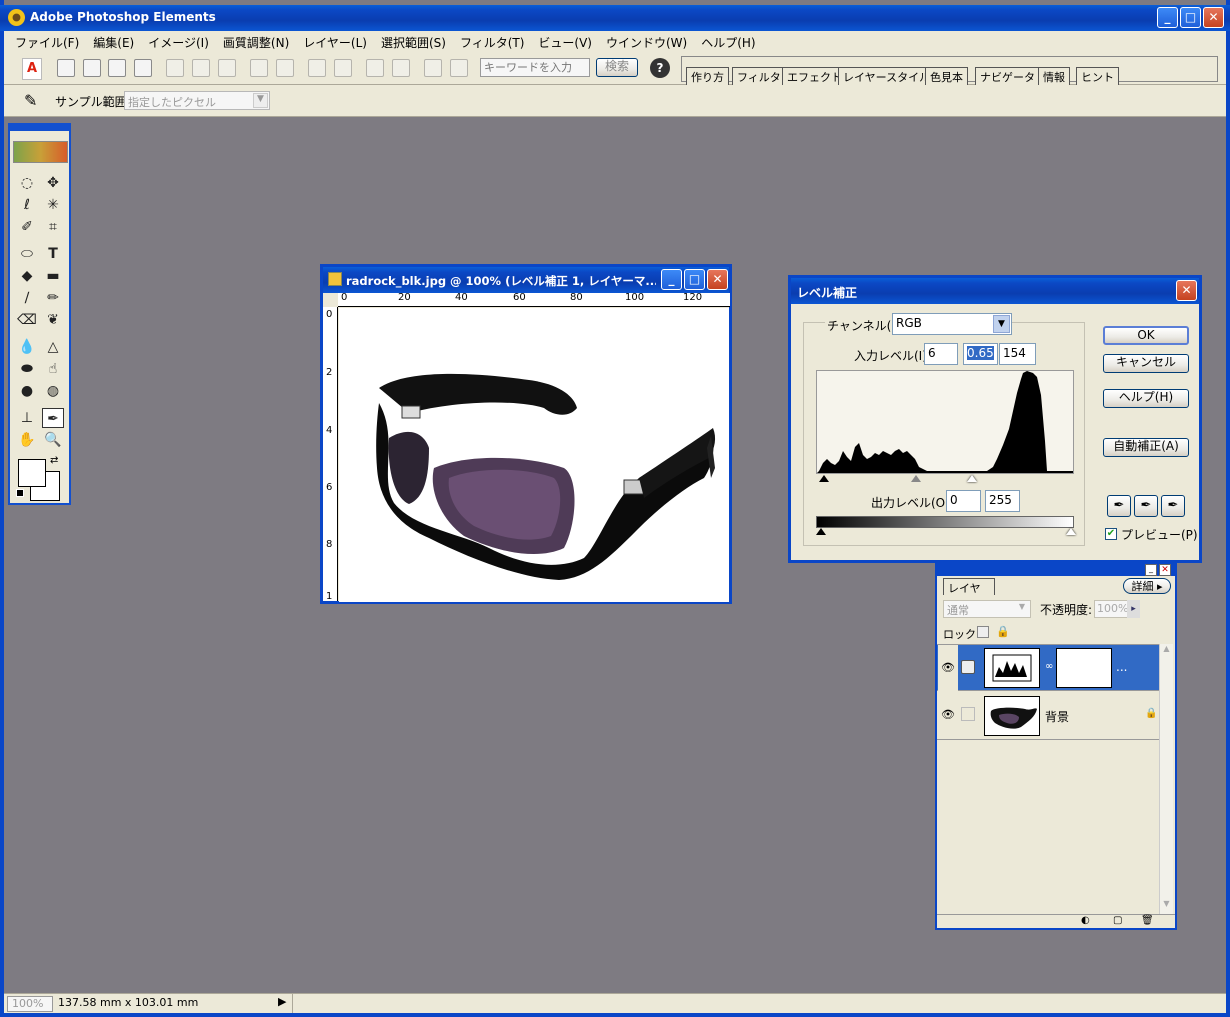  I want to click on mask-link-icon, so click(968, 667).